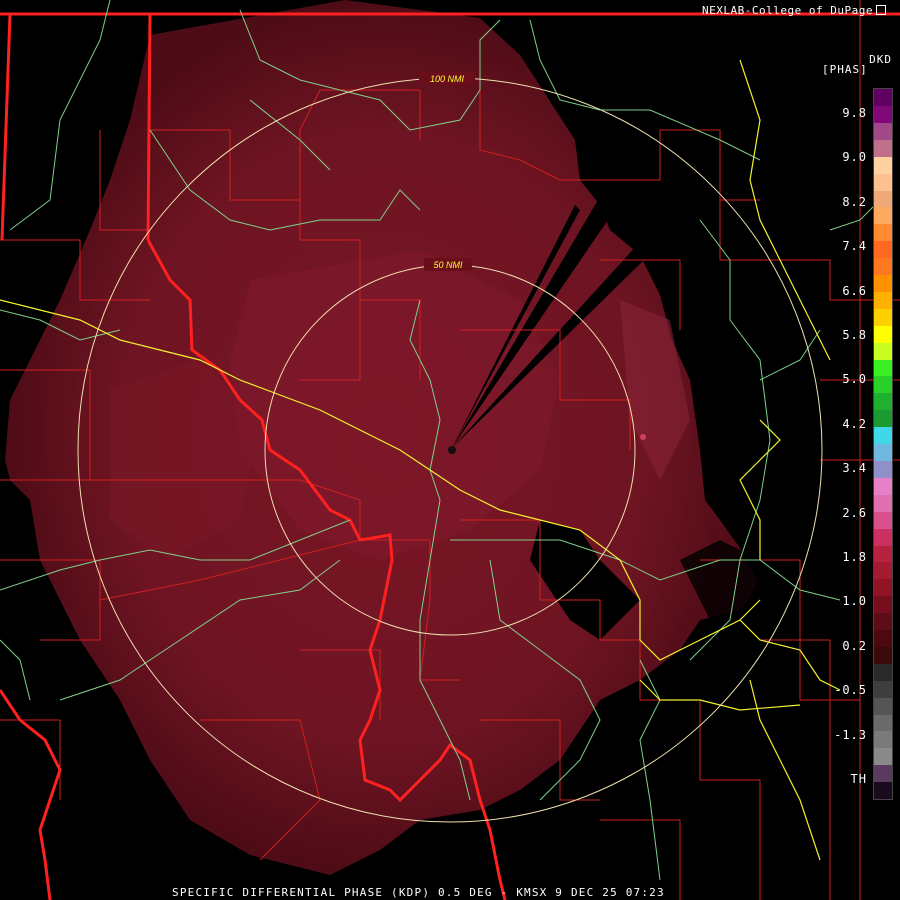 This screenshot has width=900, height=900. I want to click on legend-tick-label: TH, so click(858, 779).